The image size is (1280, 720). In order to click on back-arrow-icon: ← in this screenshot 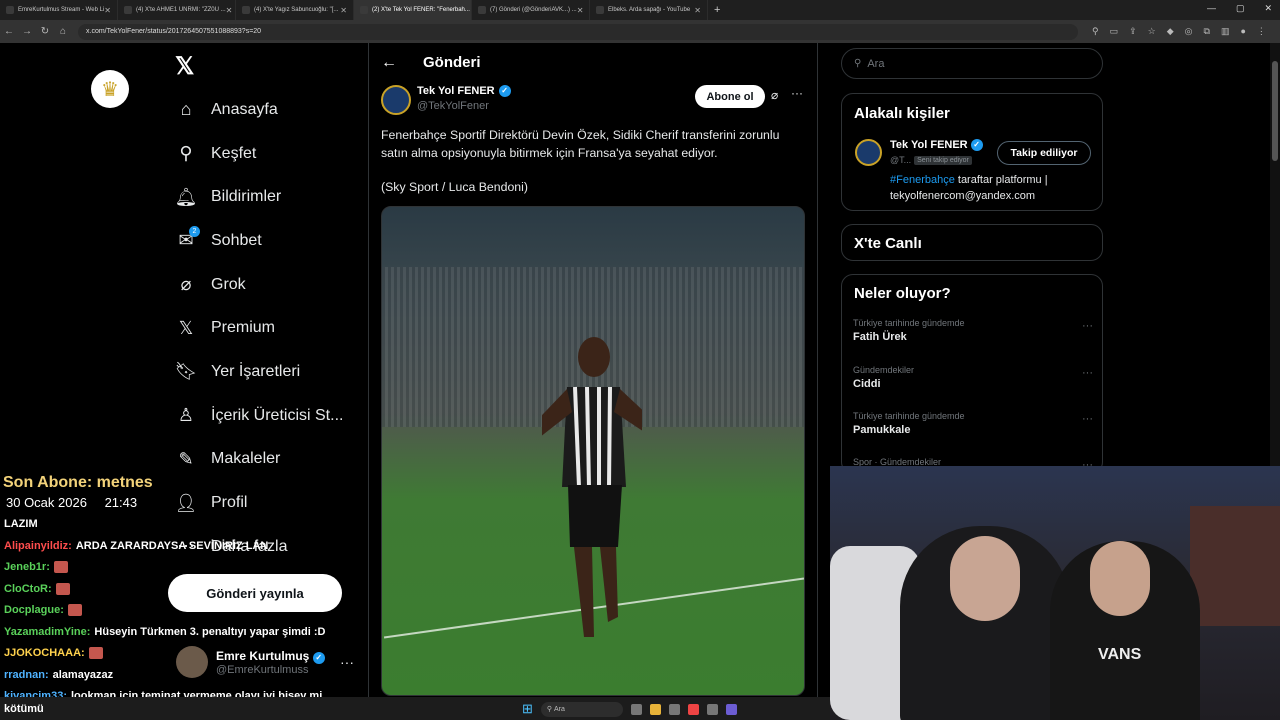, I will do `click(389, 63)`.